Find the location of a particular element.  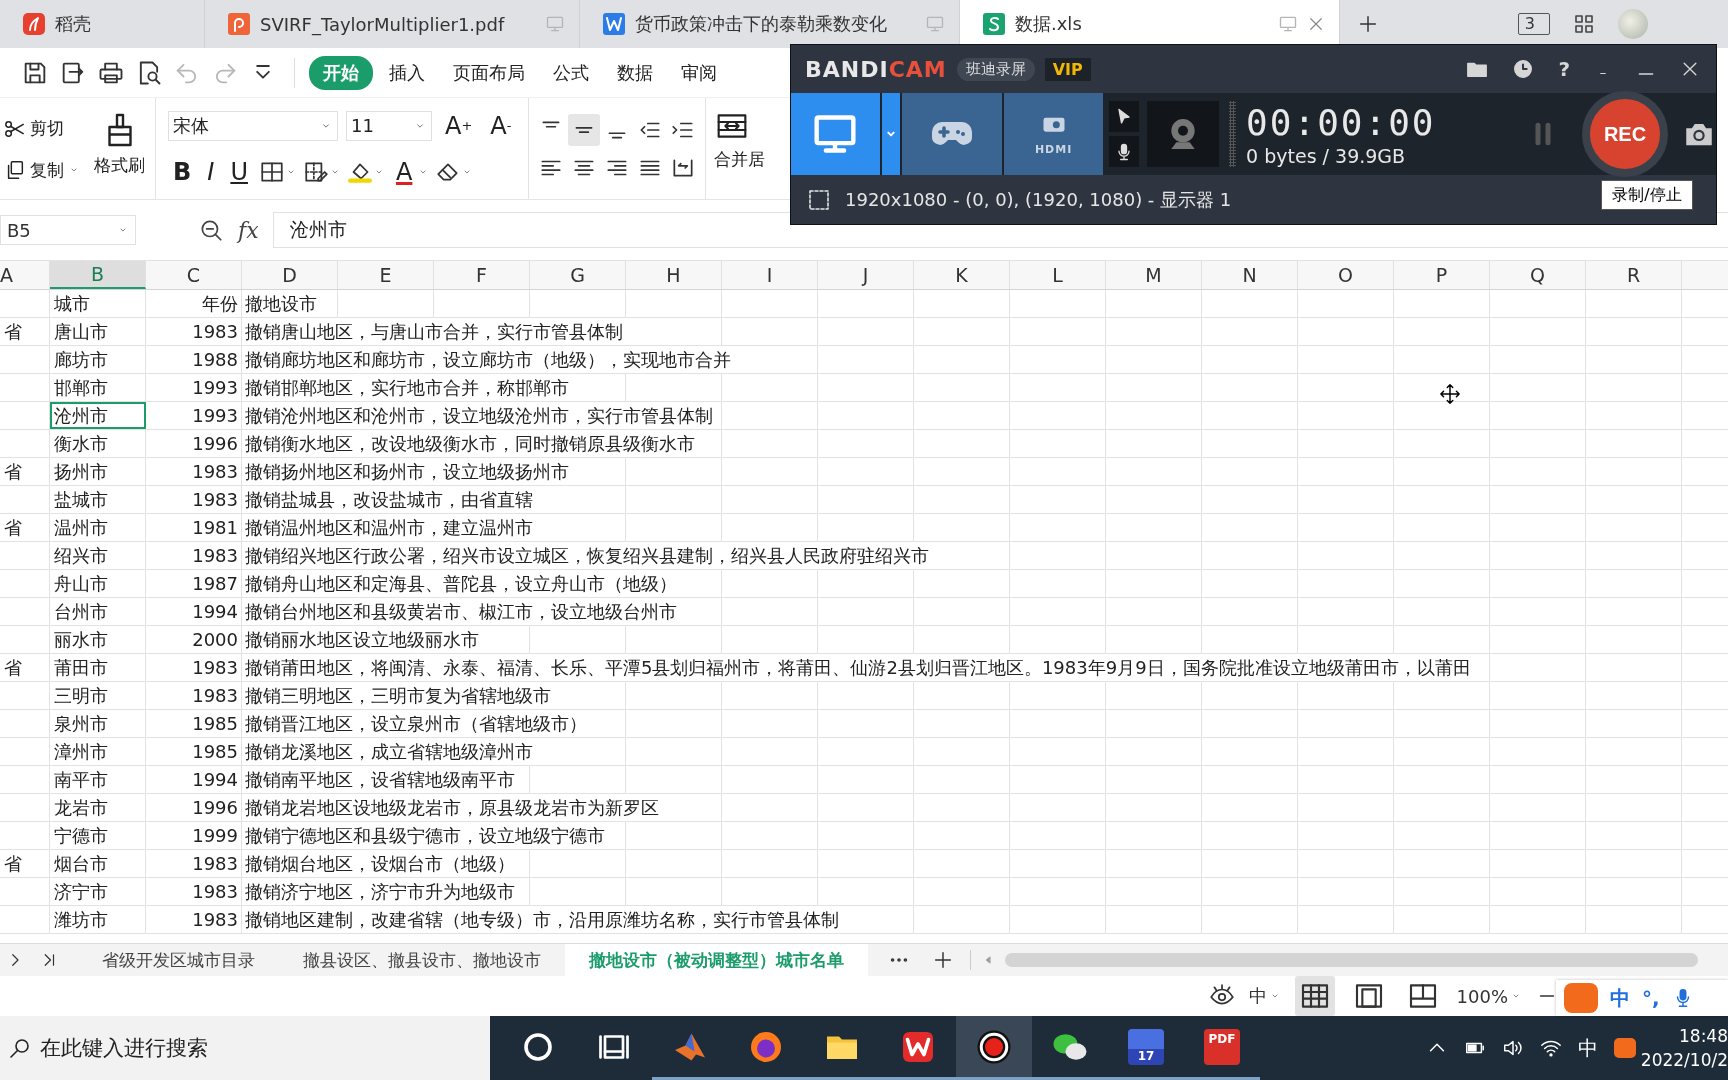

bold-button: B is located at coordinates (182, 172).